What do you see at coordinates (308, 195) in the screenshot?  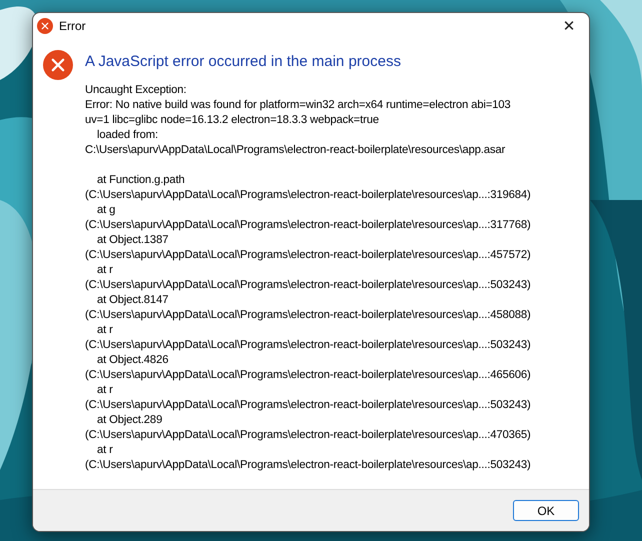 I see `stack-trace-line: (C:\Users\apurv\AppData\Local\Programs\electron-react-boilerplate\resources\ap...:319684)` at bounding box center [308, 195].